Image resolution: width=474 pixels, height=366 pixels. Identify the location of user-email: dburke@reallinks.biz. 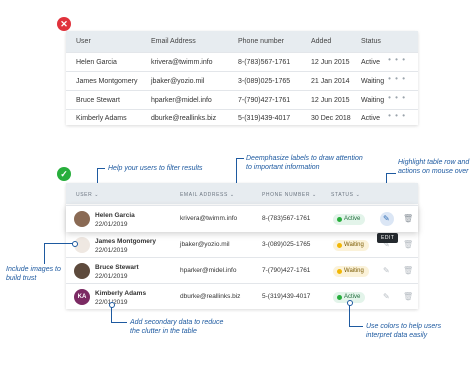
(210, 296).